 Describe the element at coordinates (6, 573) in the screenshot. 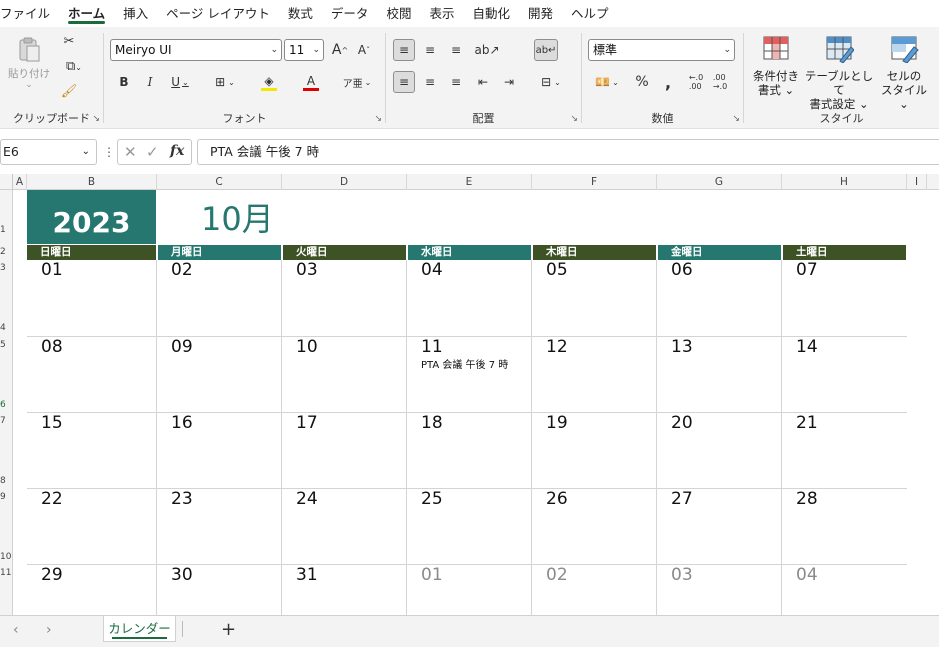

I see `row-header-11: 11` at that location.